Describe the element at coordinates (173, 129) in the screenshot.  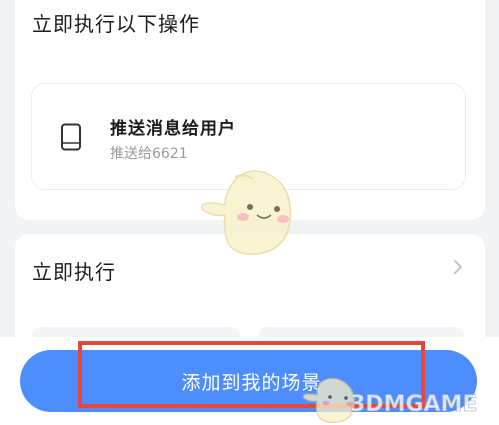
I see `action-item-title: 推送消息给用户` at that location.